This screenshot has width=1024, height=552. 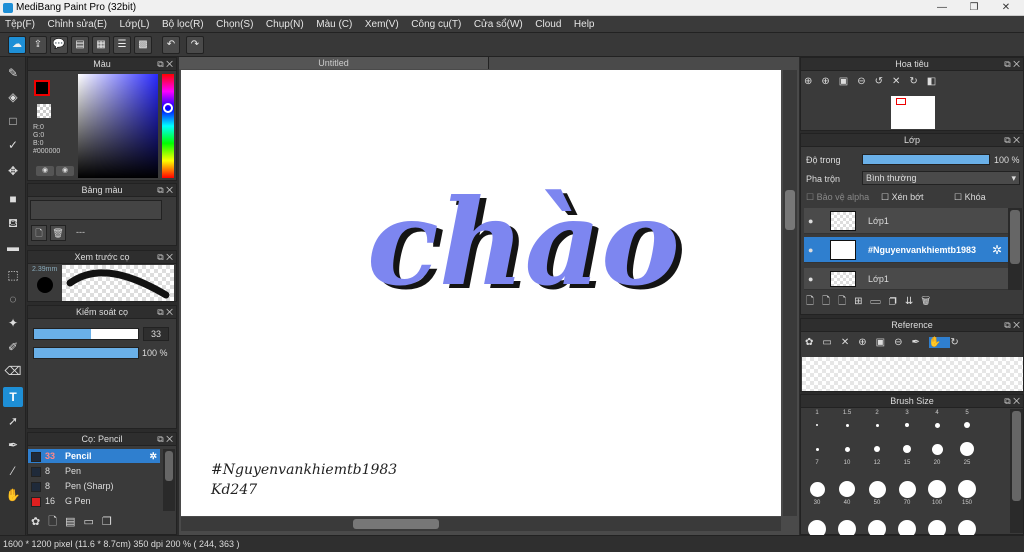 What do you see at coordinates (38, 45) in the screenshot?
I see `share-icon: ⇪` at bounding box center [38, 45].